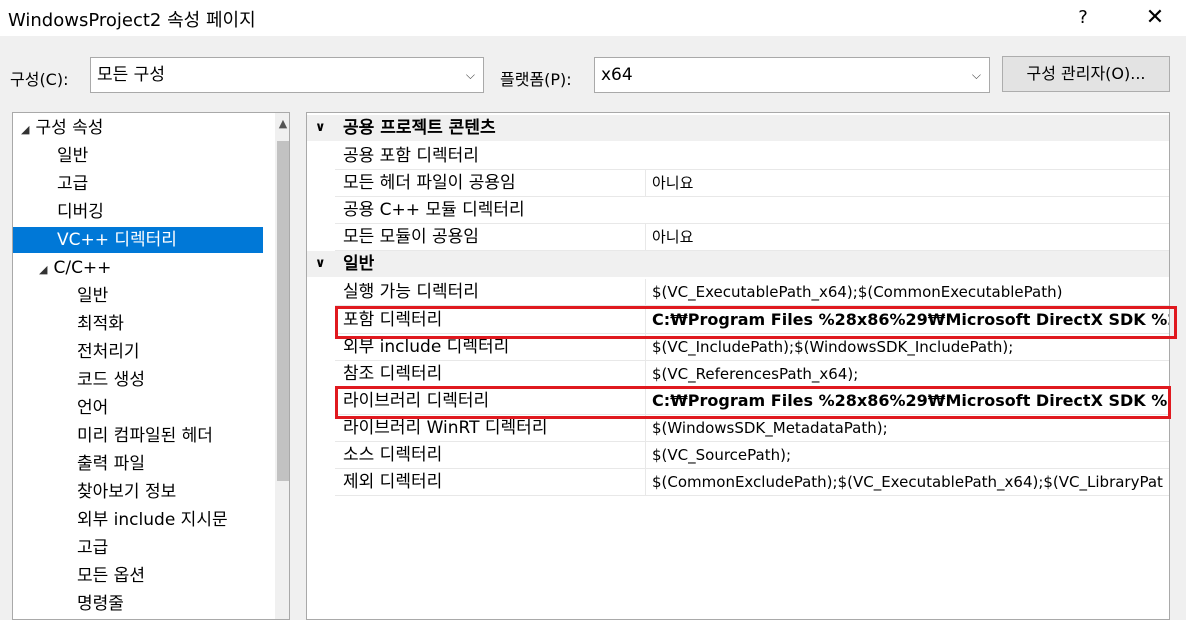 This screenshot has height=620, width=1186. I want to click on platform-label: 플랫폼(P):, so click(536, 79).